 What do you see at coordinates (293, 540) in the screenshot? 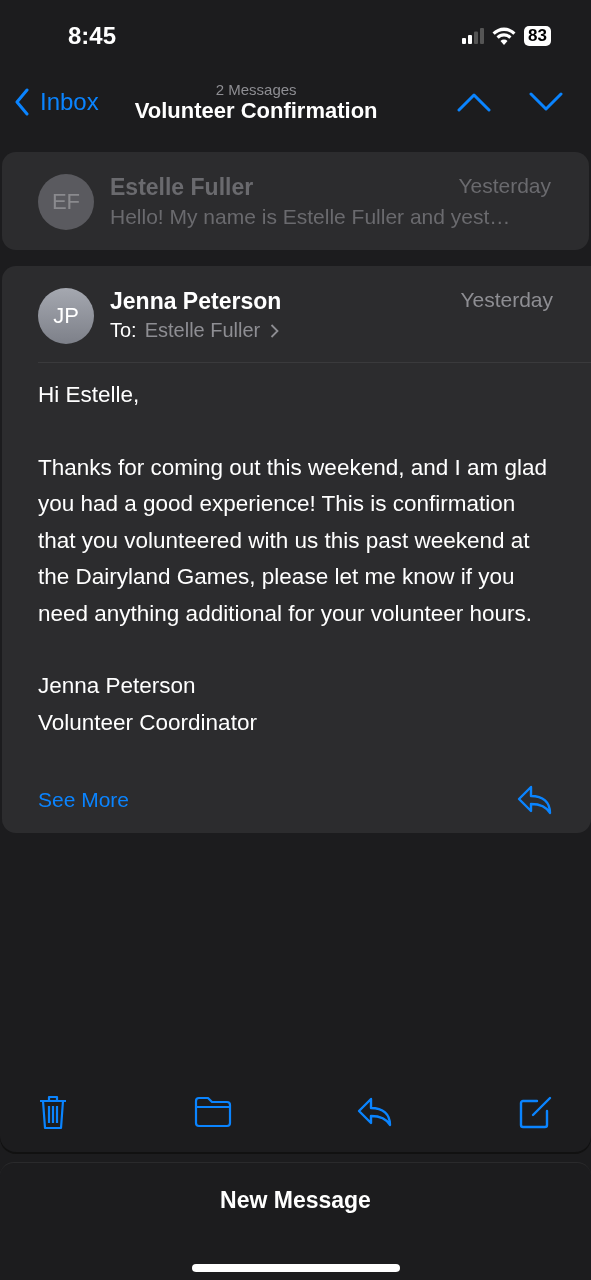
I see `body-paragraph: Thanks for coming out this weekend, and I am glad you had a good experience! This is confirmation that you volunteered with us this past weekend at the Dairyland Games, please let me know if you need anything additional for your volunteer hours.` at bounding box center [293, 540].